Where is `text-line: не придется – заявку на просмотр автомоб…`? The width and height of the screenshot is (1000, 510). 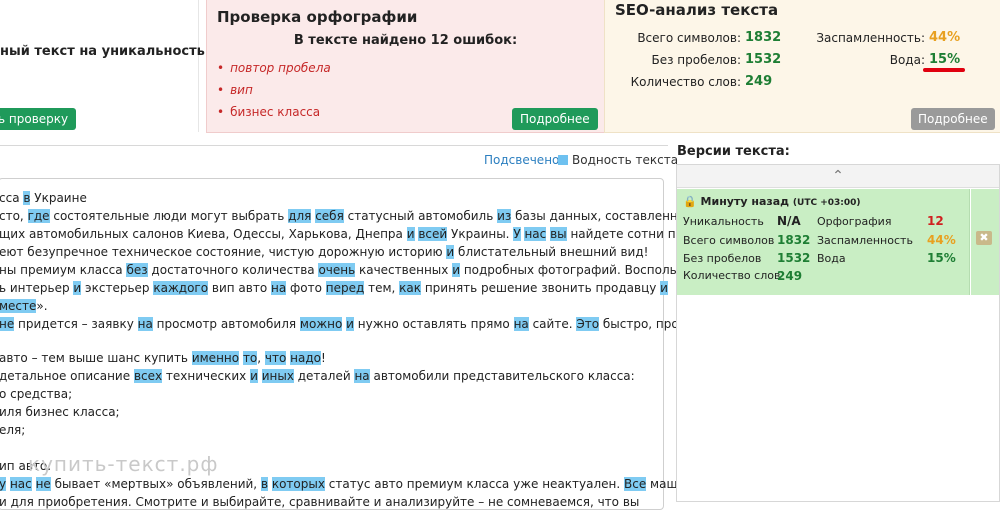
text-line: не придется – заявку на просмотр автомоб… is located at coordinates (356, 324).